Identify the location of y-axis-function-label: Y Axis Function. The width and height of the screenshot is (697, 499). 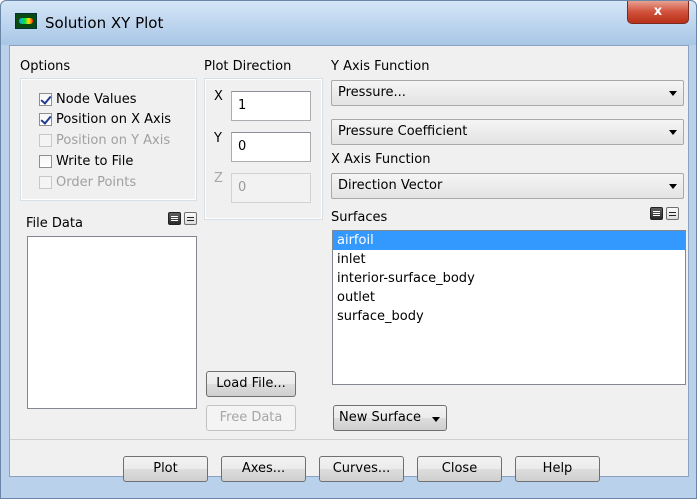
(380, 66).